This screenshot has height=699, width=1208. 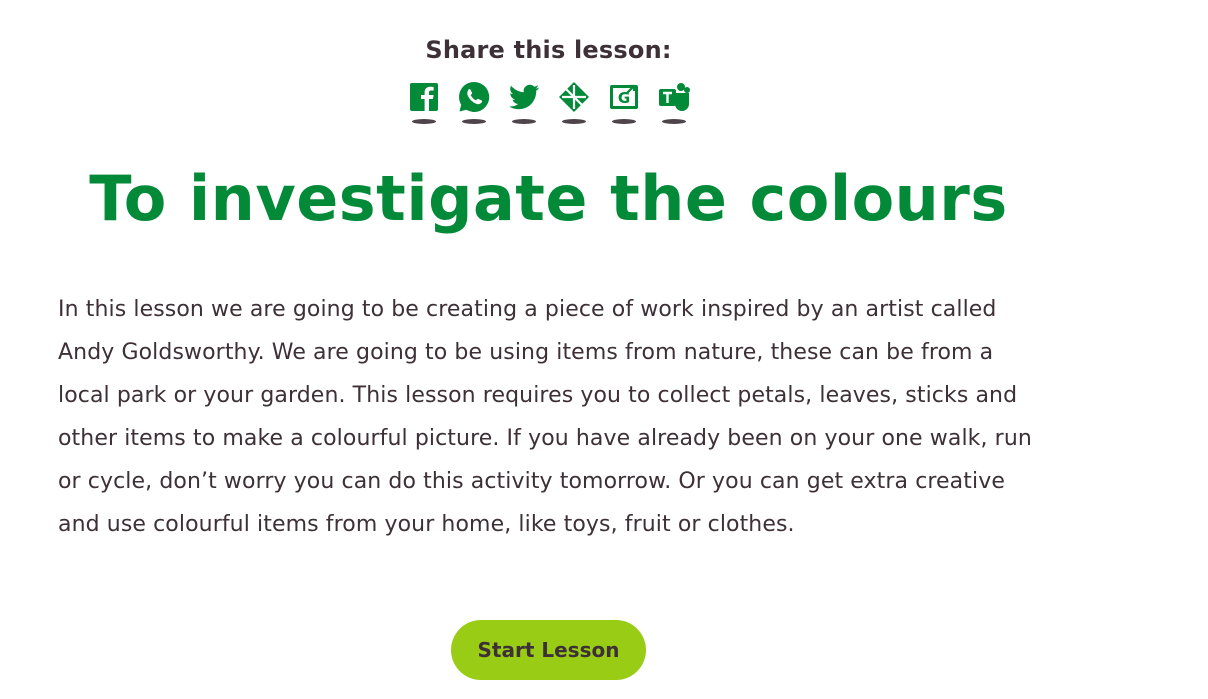 I want to click on google-classroom-icon, so click(x=574, y=97).